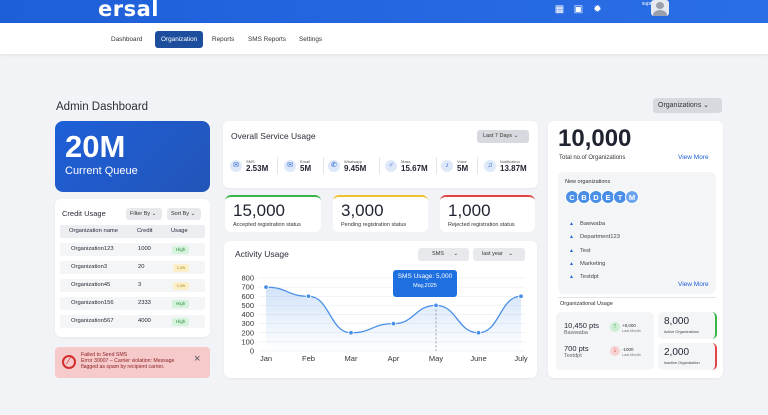  I want to click on table-row: Organization156 2333 High, so click(132, 303).